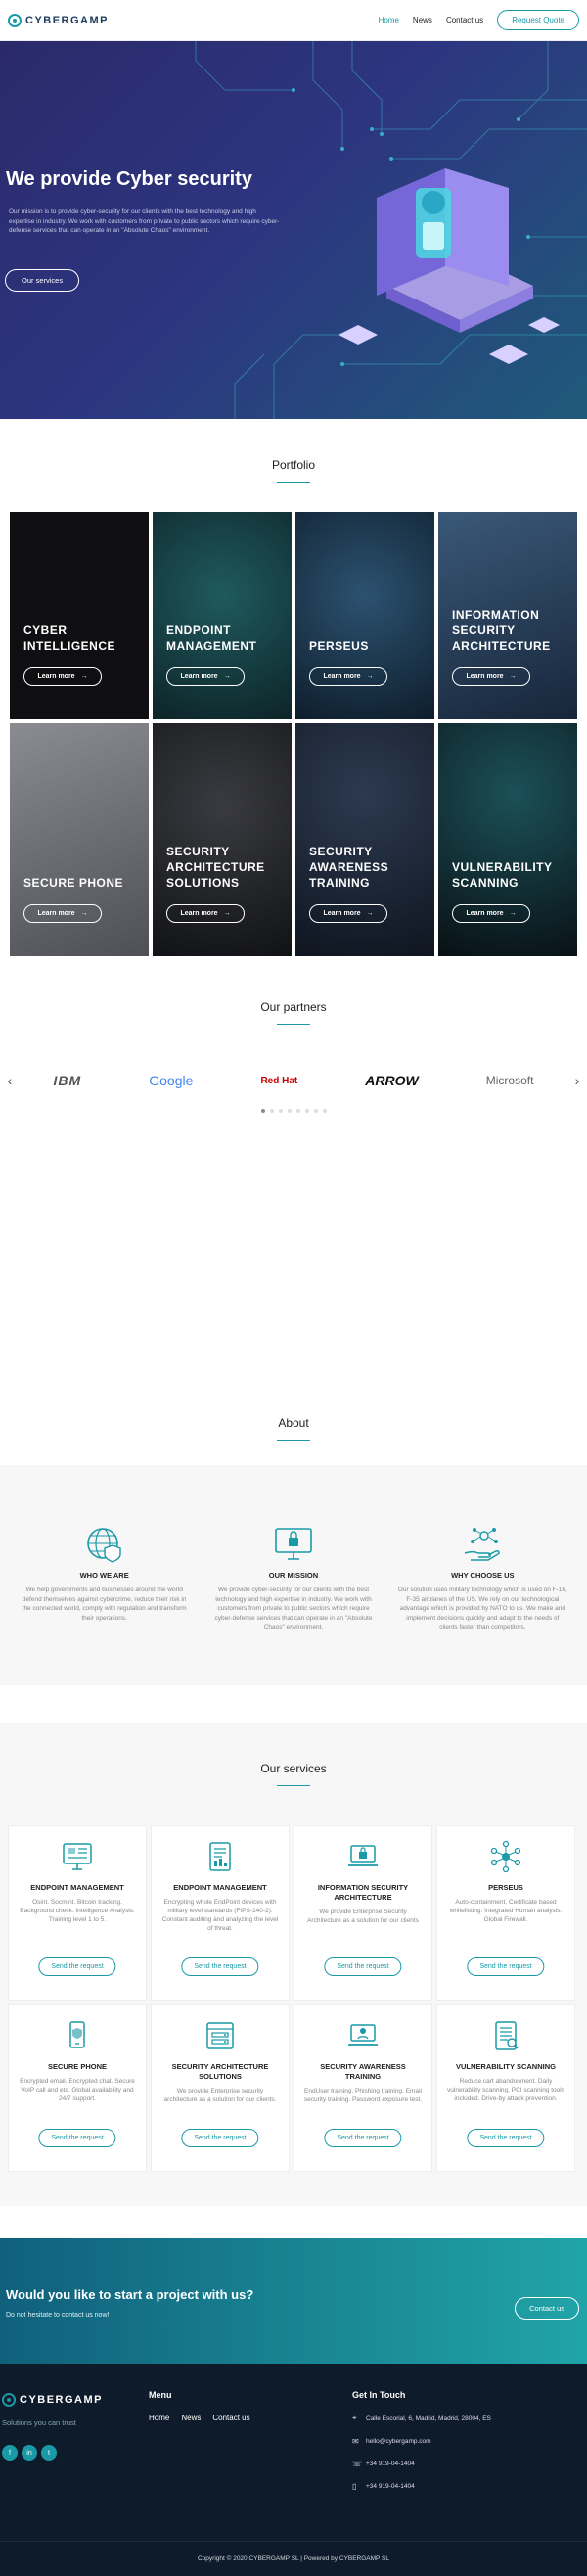 This screenshot has width=587, height=2576. I want to click on twitter-icon: t, so click(49, 2453).